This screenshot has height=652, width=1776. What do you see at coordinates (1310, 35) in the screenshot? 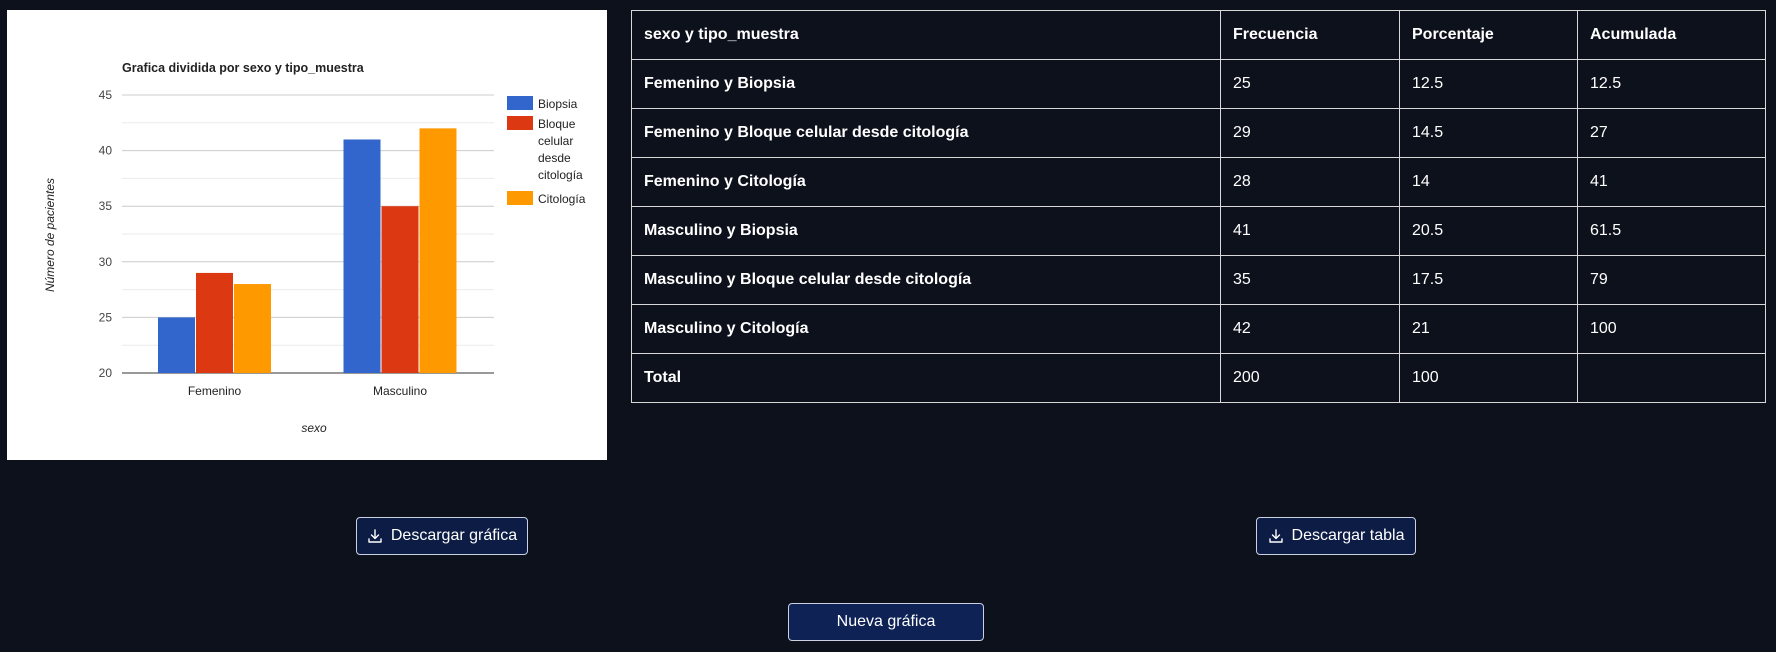
I see `column-header-frequency: Frecuencia` at bounding box center [1310, 35].